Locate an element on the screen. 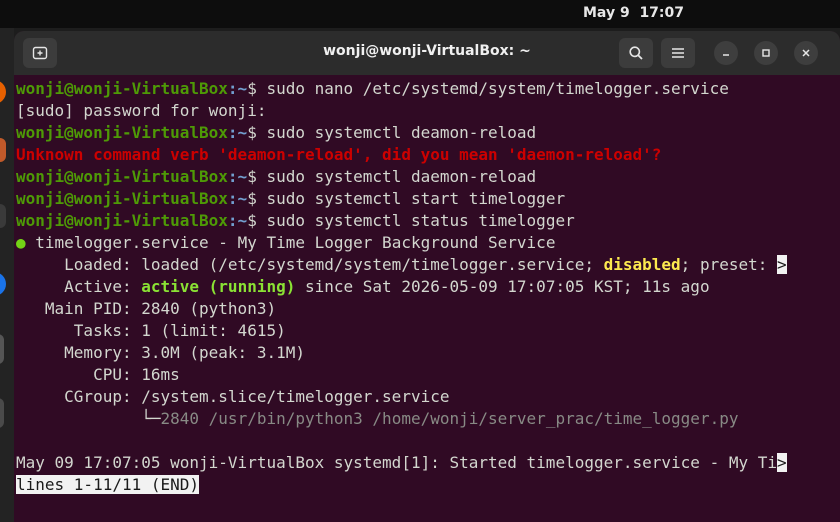 This screenshot has height=522, width=840. firefox-icon is located at coordinates (3, 92).